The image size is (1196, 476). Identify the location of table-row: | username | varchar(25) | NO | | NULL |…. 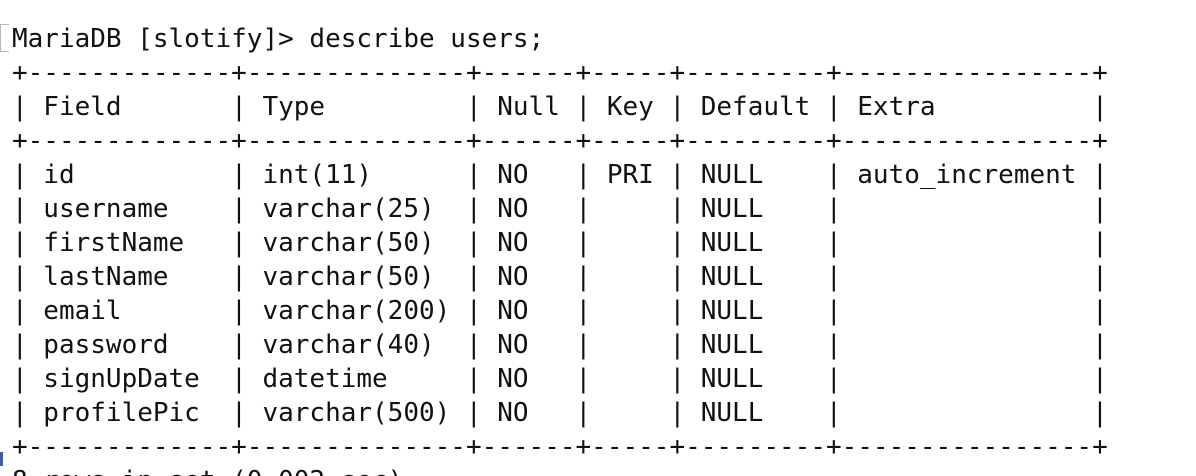
(560, 209).